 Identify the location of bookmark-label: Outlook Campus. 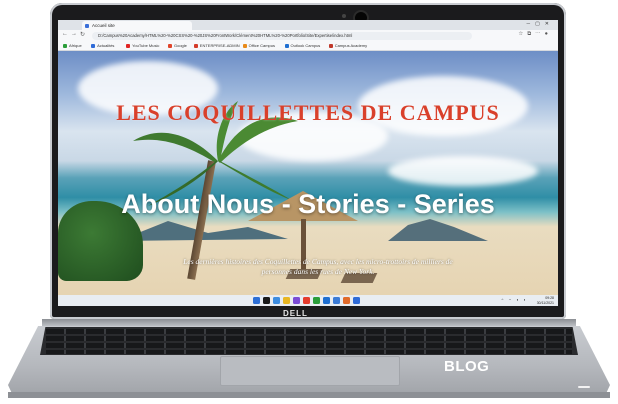
(305, 45).